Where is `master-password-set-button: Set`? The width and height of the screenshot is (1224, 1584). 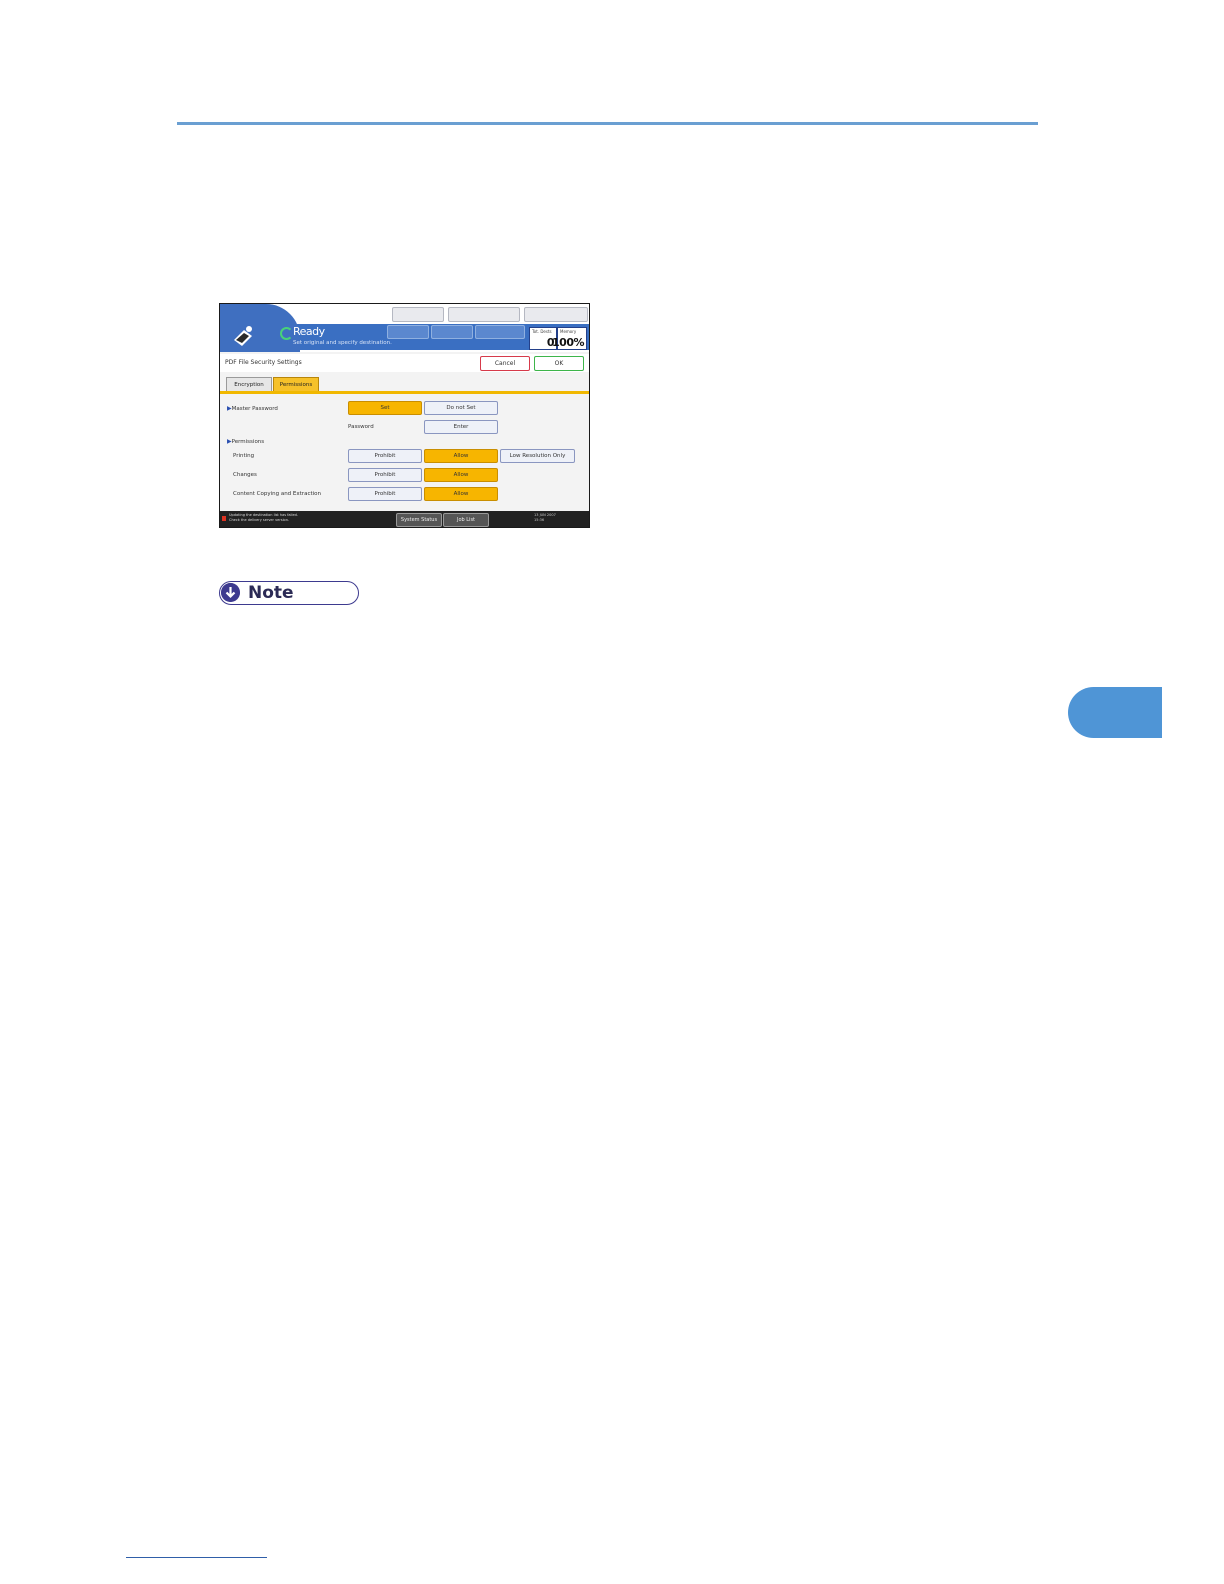
master-password-set-button: Set is located at coordinates (385, 408).